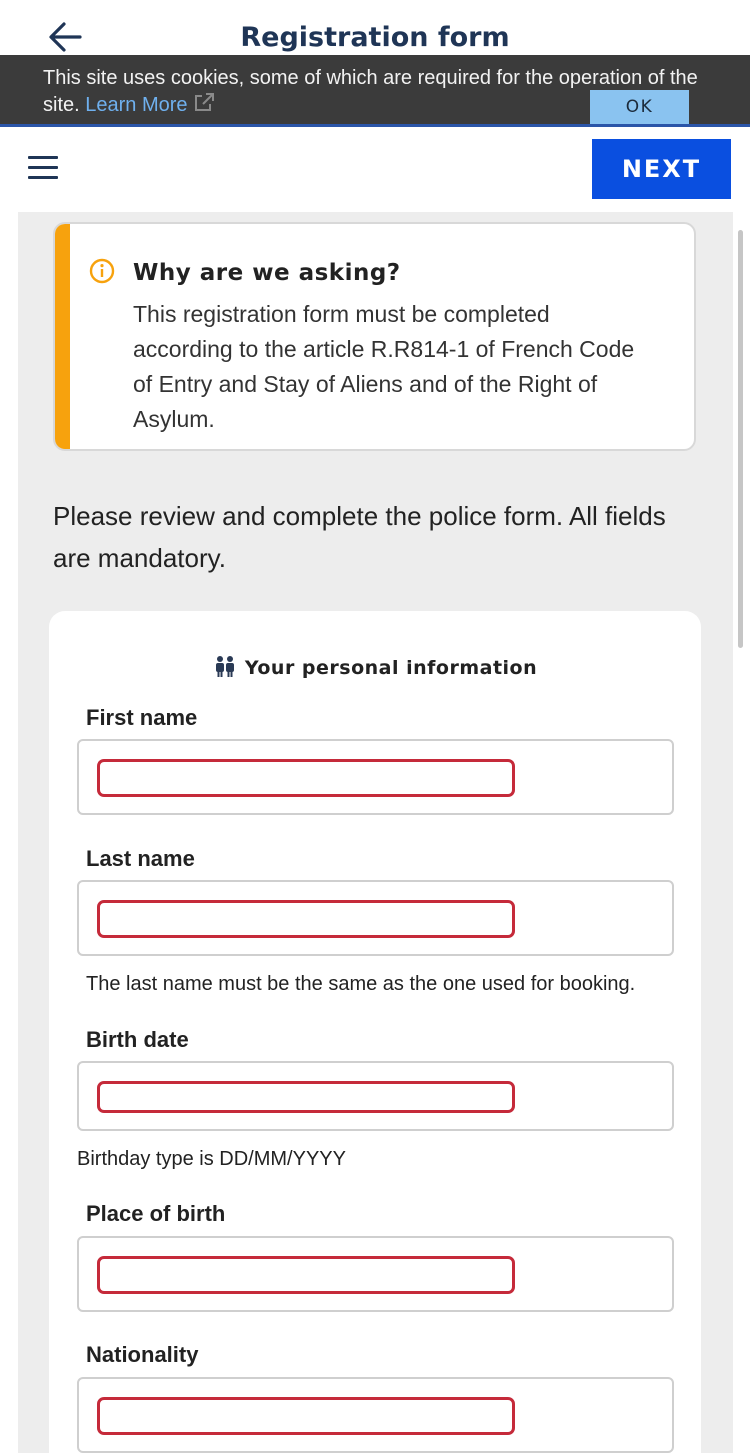  Describe the element at coordinates (306, 1275) in the screenshot. I see `place-of-birth-input` at that location.